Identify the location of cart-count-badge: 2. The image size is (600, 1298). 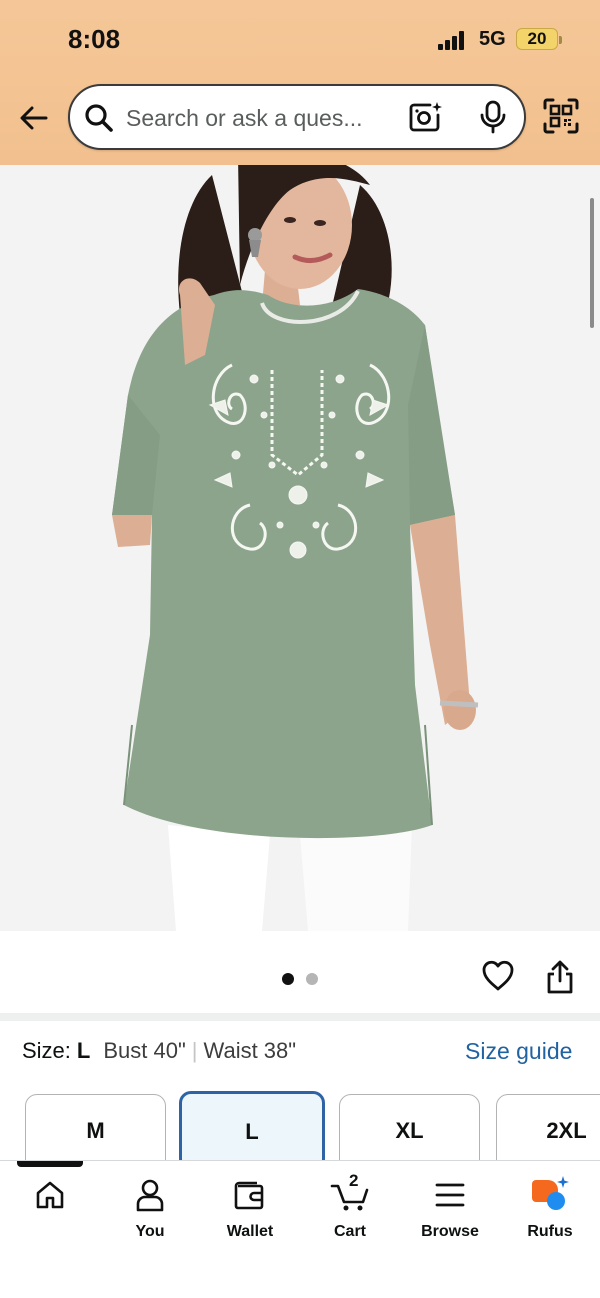
(354, 1180).